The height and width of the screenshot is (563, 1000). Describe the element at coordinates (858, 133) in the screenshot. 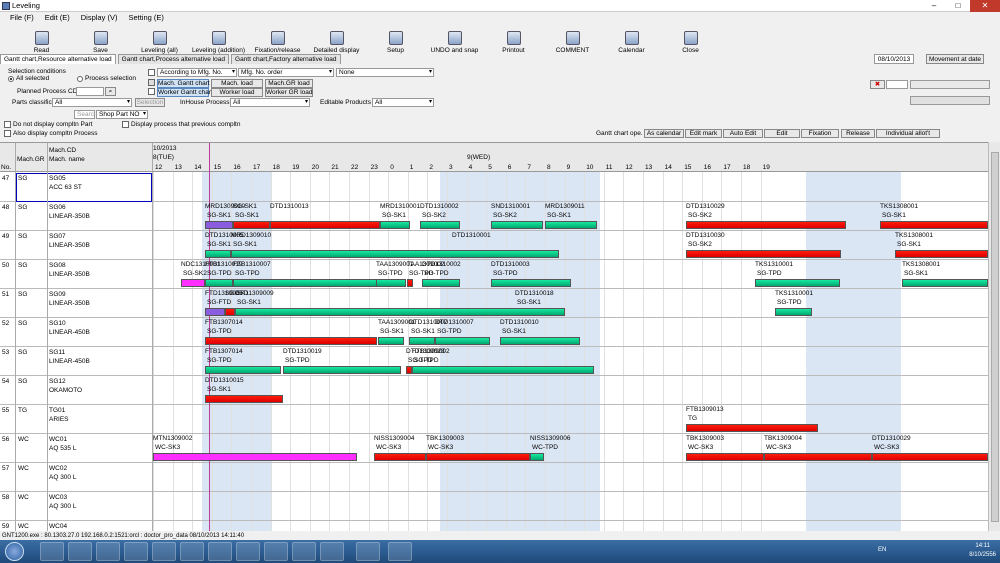

I see `gantt-op-button: Release` at that location.